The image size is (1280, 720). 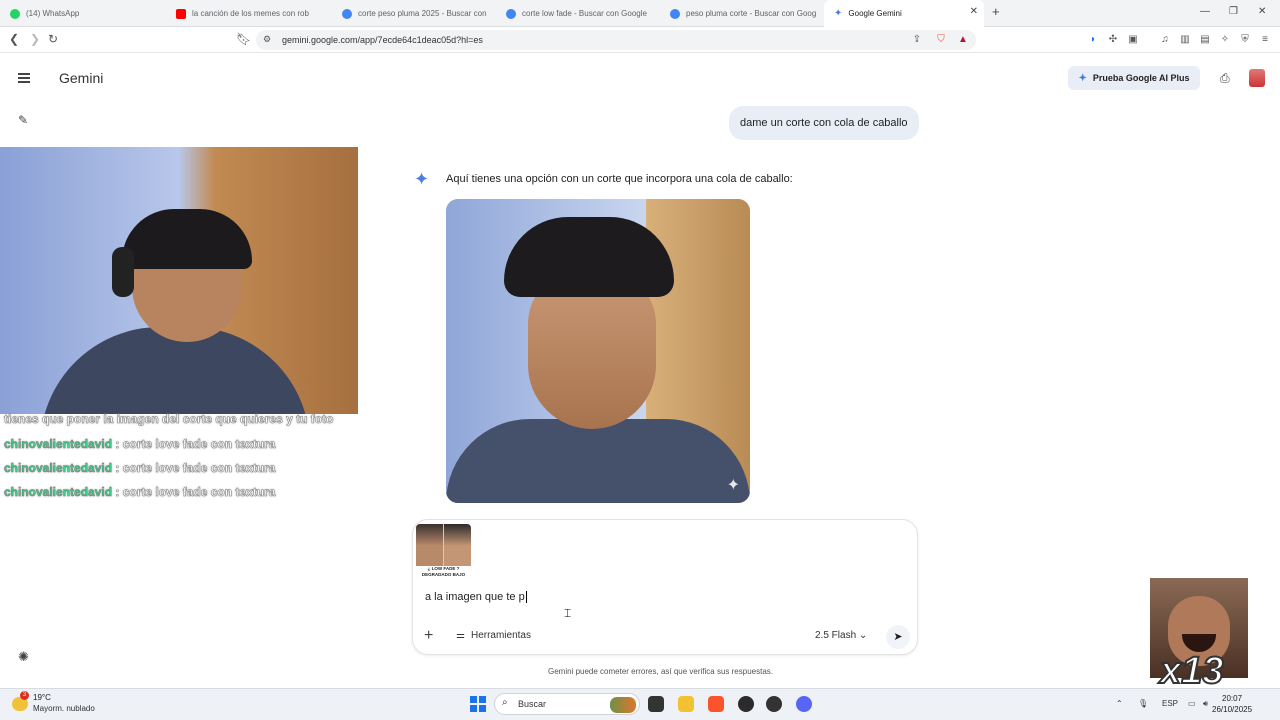 What do you see at coordinates (1141, 78) in the screenshot?
I see `upgrade-label: Prueba Google AI Plus` at bounding box center [1141, 78].